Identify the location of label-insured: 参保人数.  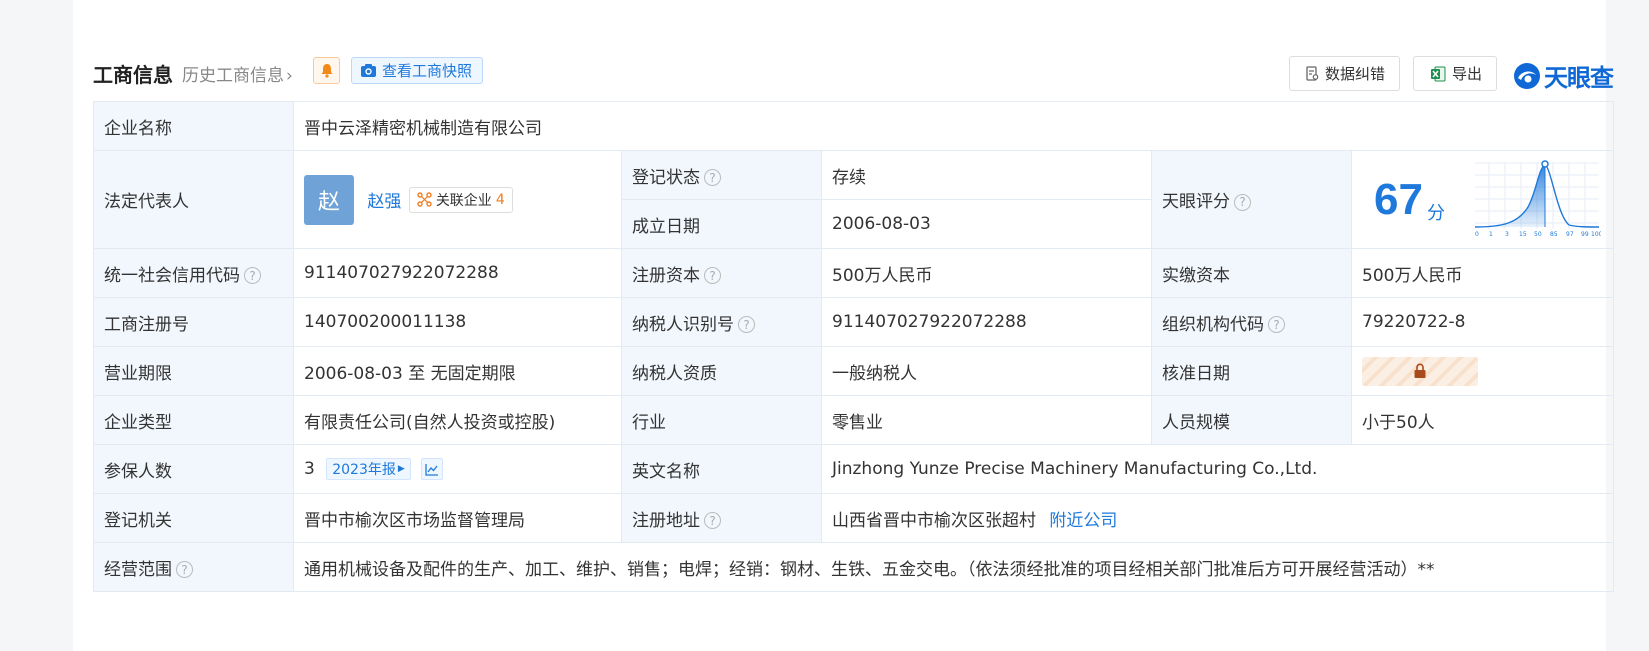
(193, 469).